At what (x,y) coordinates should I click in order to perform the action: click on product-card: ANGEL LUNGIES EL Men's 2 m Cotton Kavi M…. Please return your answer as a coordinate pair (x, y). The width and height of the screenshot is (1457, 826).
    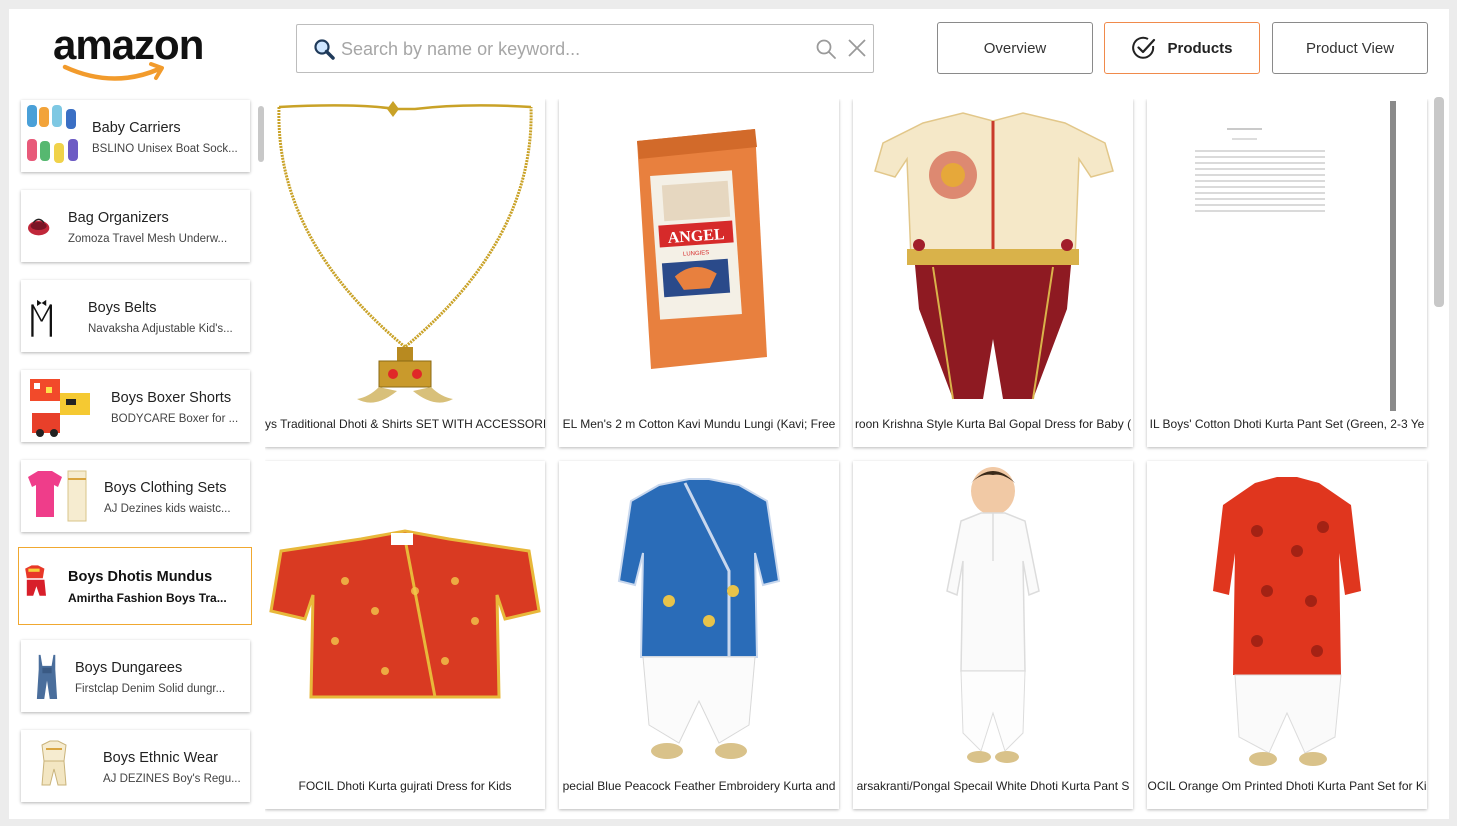
    Looking at the image, I should click on (699, 273).